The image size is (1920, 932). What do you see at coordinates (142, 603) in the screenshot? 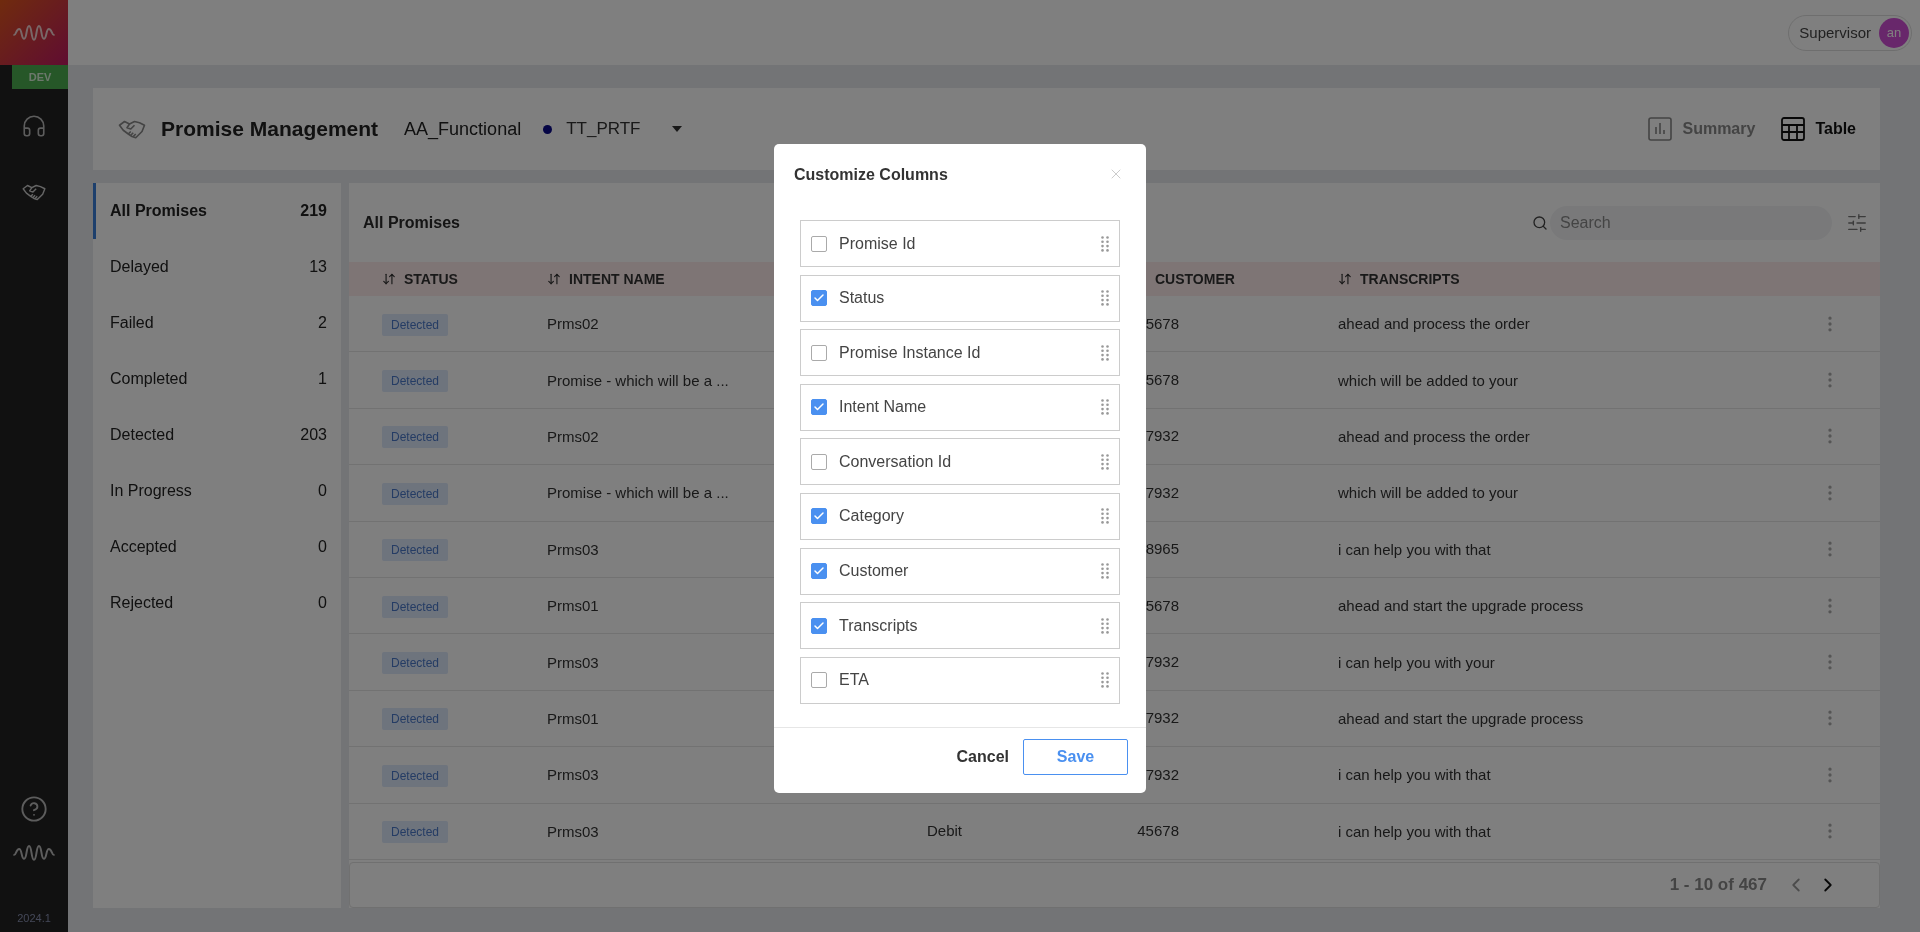
I see `filter-label: Rejected` at bounding box center [142, 603].